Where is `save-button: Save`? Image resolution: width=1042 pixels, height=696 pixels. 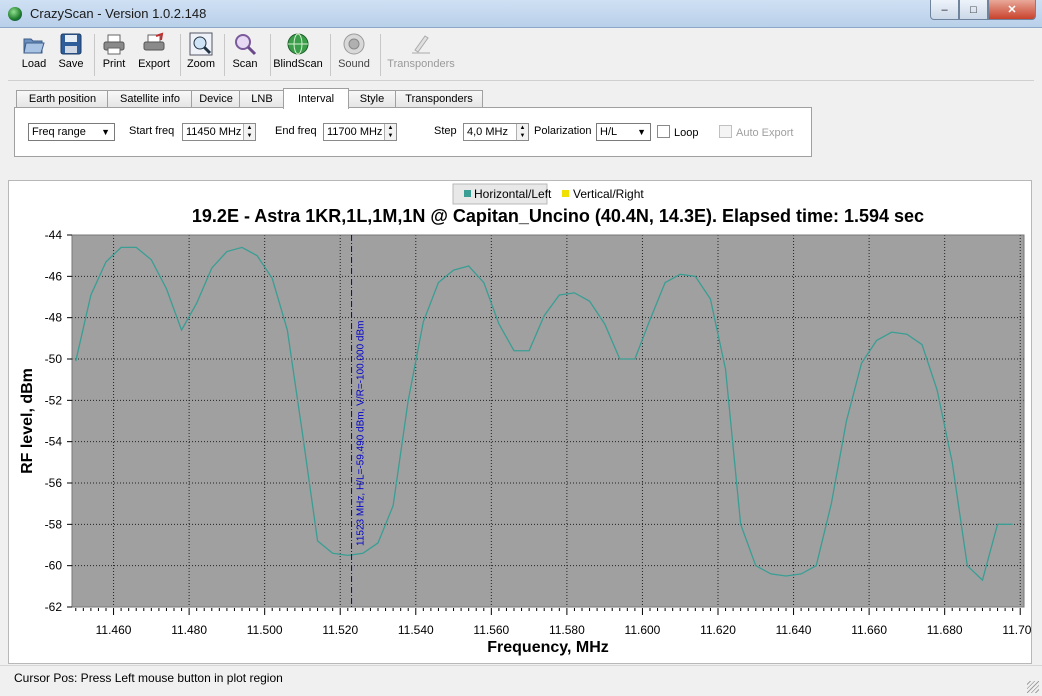 save-button: Save is located at coordinates (71, 51).